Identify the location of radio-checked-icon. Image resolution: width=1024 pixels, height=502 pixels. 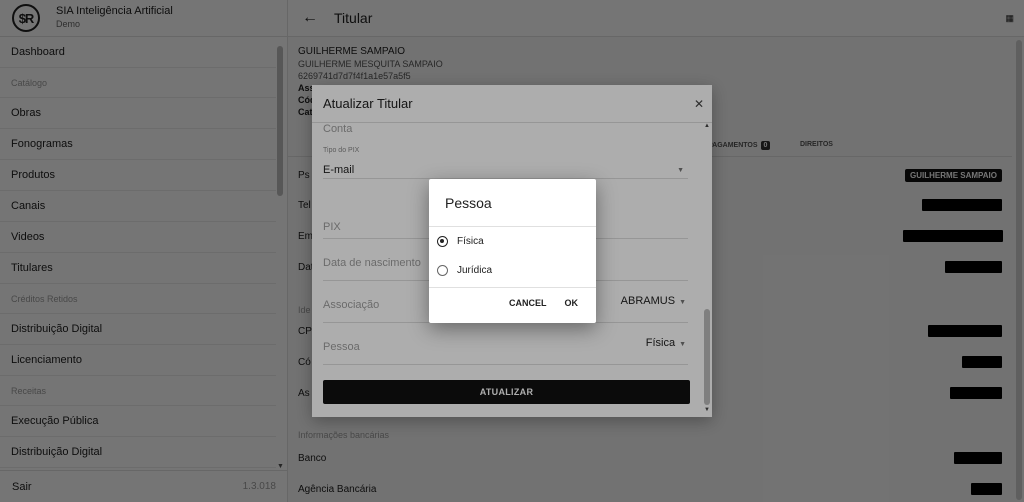
(442, 241).